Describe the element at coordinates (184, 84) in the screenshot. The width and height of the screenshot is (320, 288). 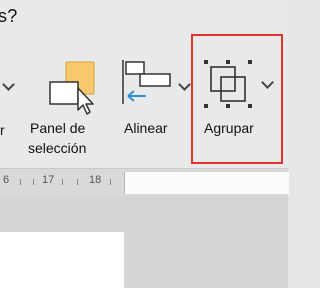
I see `align-chevron-icon` at that location.